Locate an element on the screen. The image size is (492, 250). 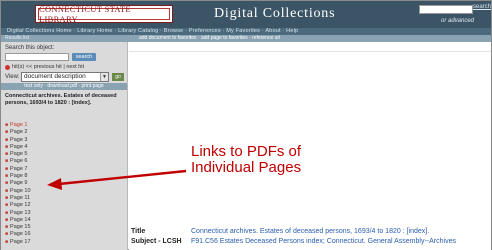
page-link: ■ Page 13 is located at coordinates (18, 213).